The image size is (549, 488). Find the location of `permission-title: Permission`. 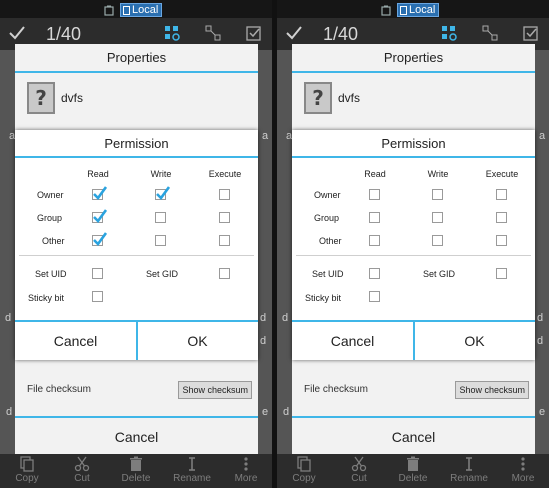

permission-title: Permission is located at coordinates (413, 144).